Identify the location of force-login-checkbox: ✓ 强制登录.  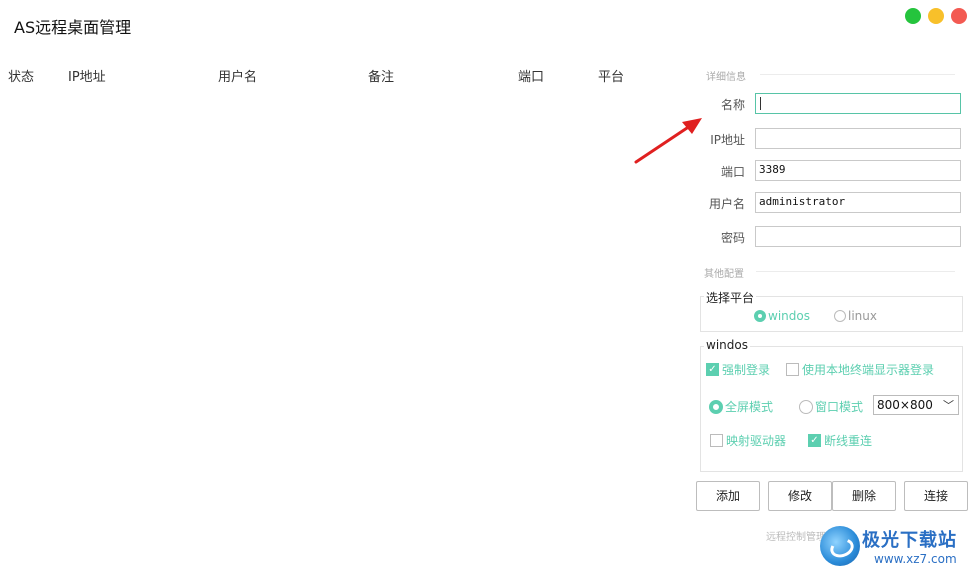
(738, 369).